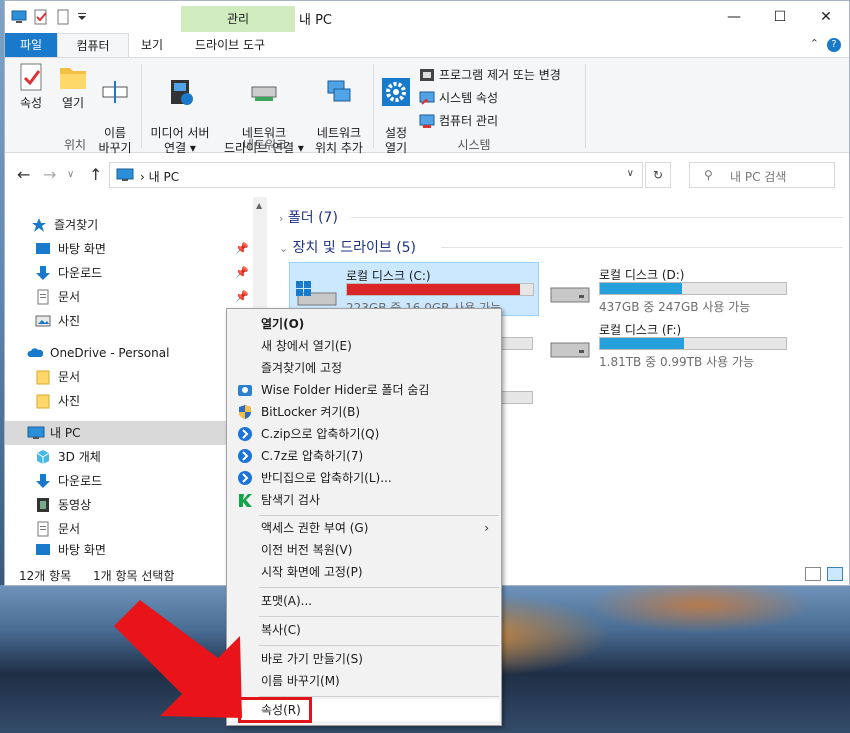  I want to click on manage-context-tab: 관리, so click(238, 19).